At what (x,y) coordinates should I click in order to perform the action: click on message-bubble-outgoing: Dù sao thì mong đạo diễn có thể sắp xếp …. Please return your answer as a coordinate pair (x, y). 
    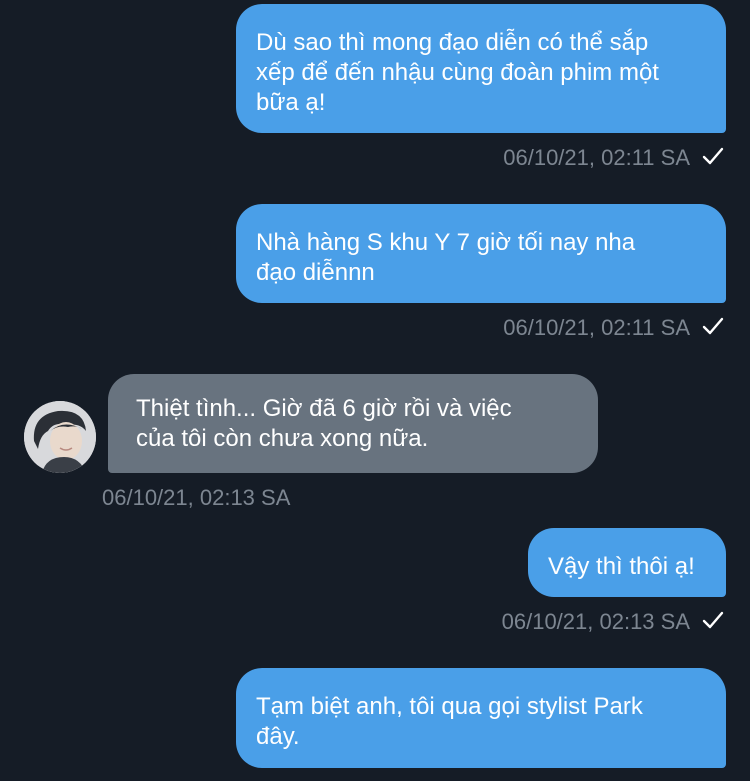
    Looking at the image, I should click on (481, 68).